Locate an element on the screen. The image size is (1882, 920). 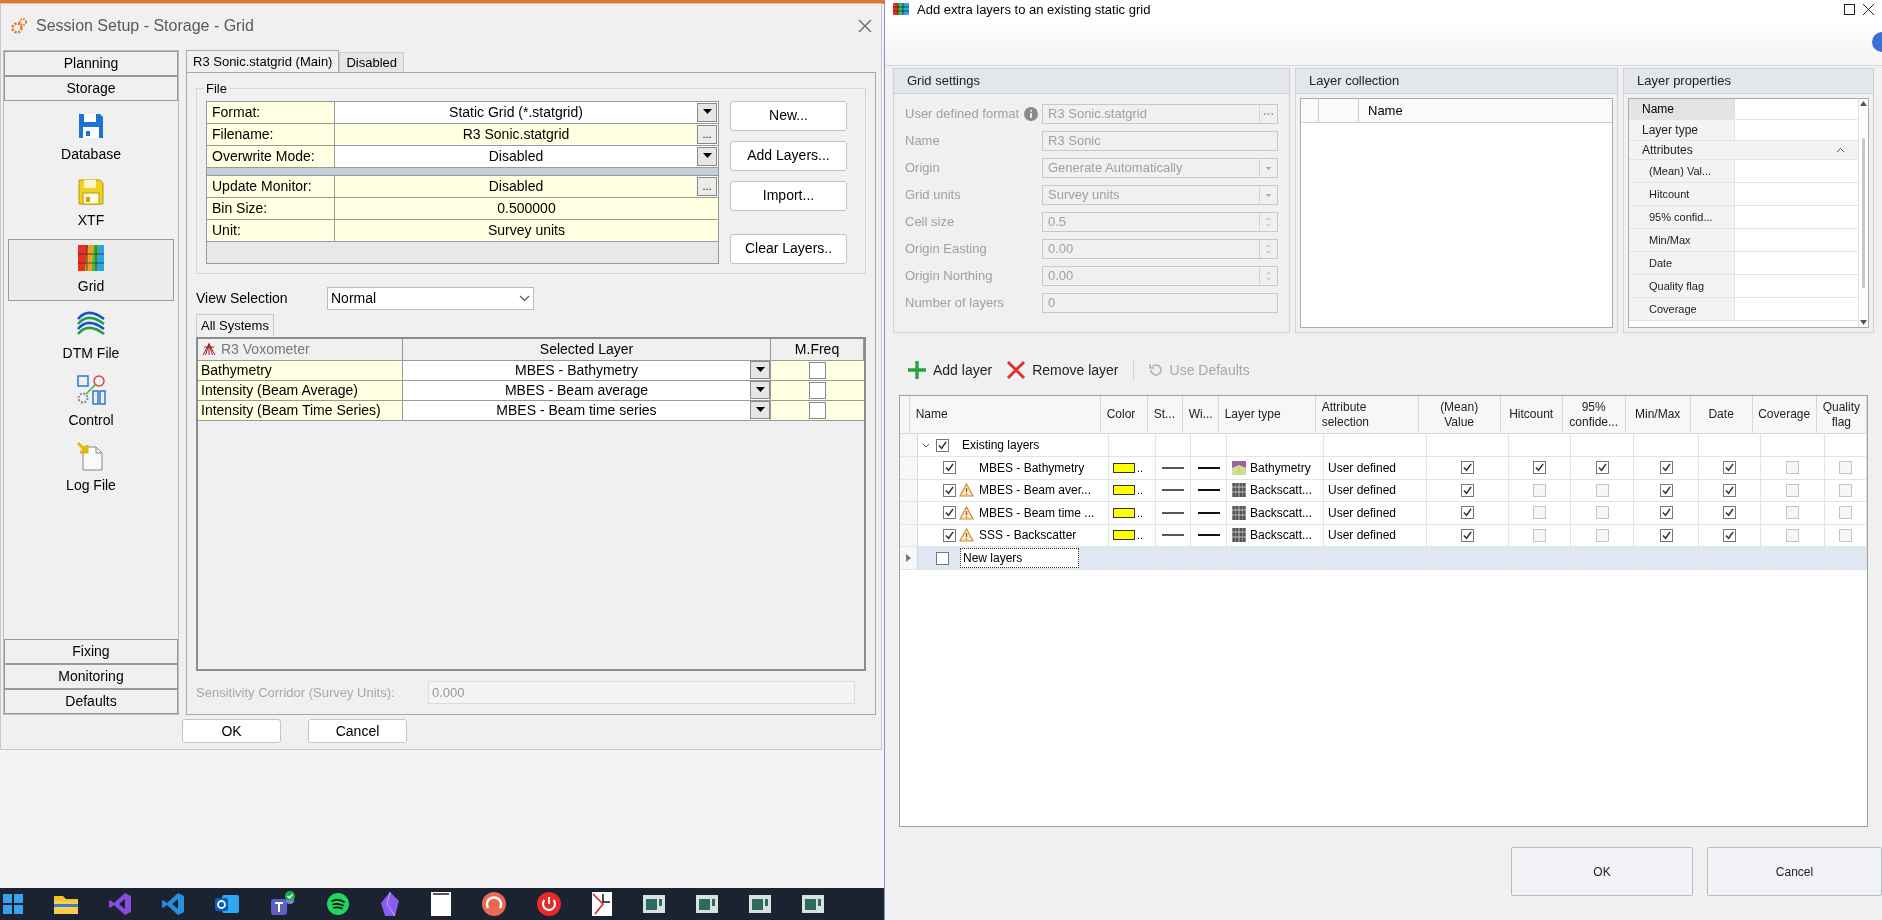
document-icon is located at coordinates (441, 904).